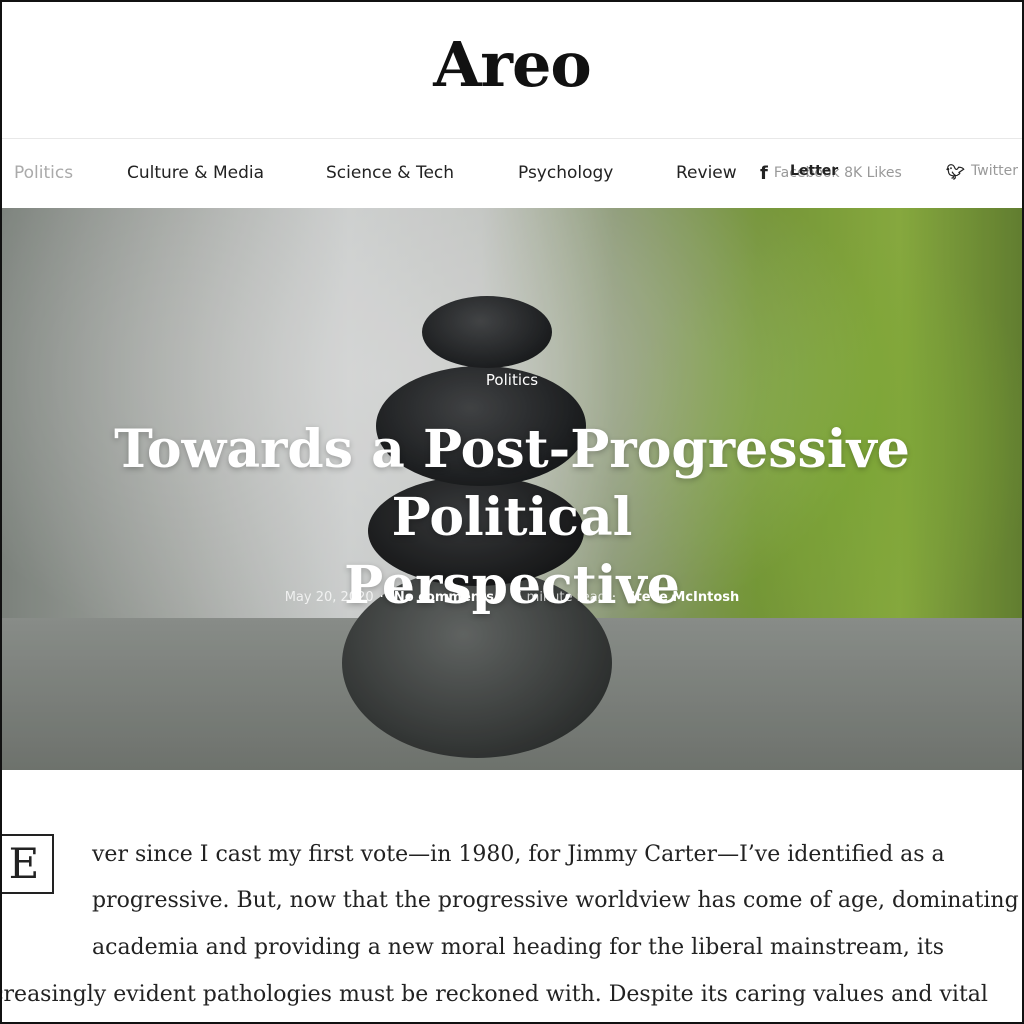 The image size is (1024, 1024). Describe the element at coordinates (43, 173) in the screenshot. I see `nav-item-politics: Politics` at that location.